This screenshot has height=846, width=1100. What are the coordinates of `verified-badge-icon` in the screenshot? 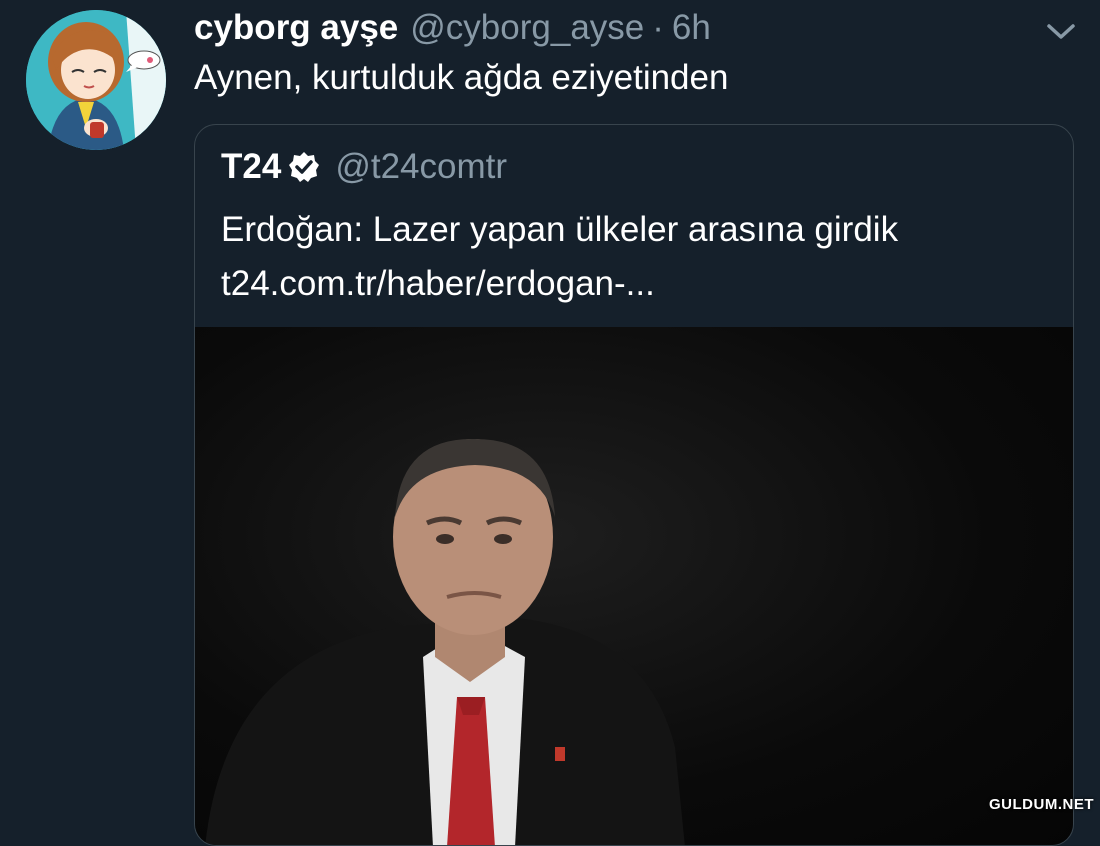 It's located at (304, 167).